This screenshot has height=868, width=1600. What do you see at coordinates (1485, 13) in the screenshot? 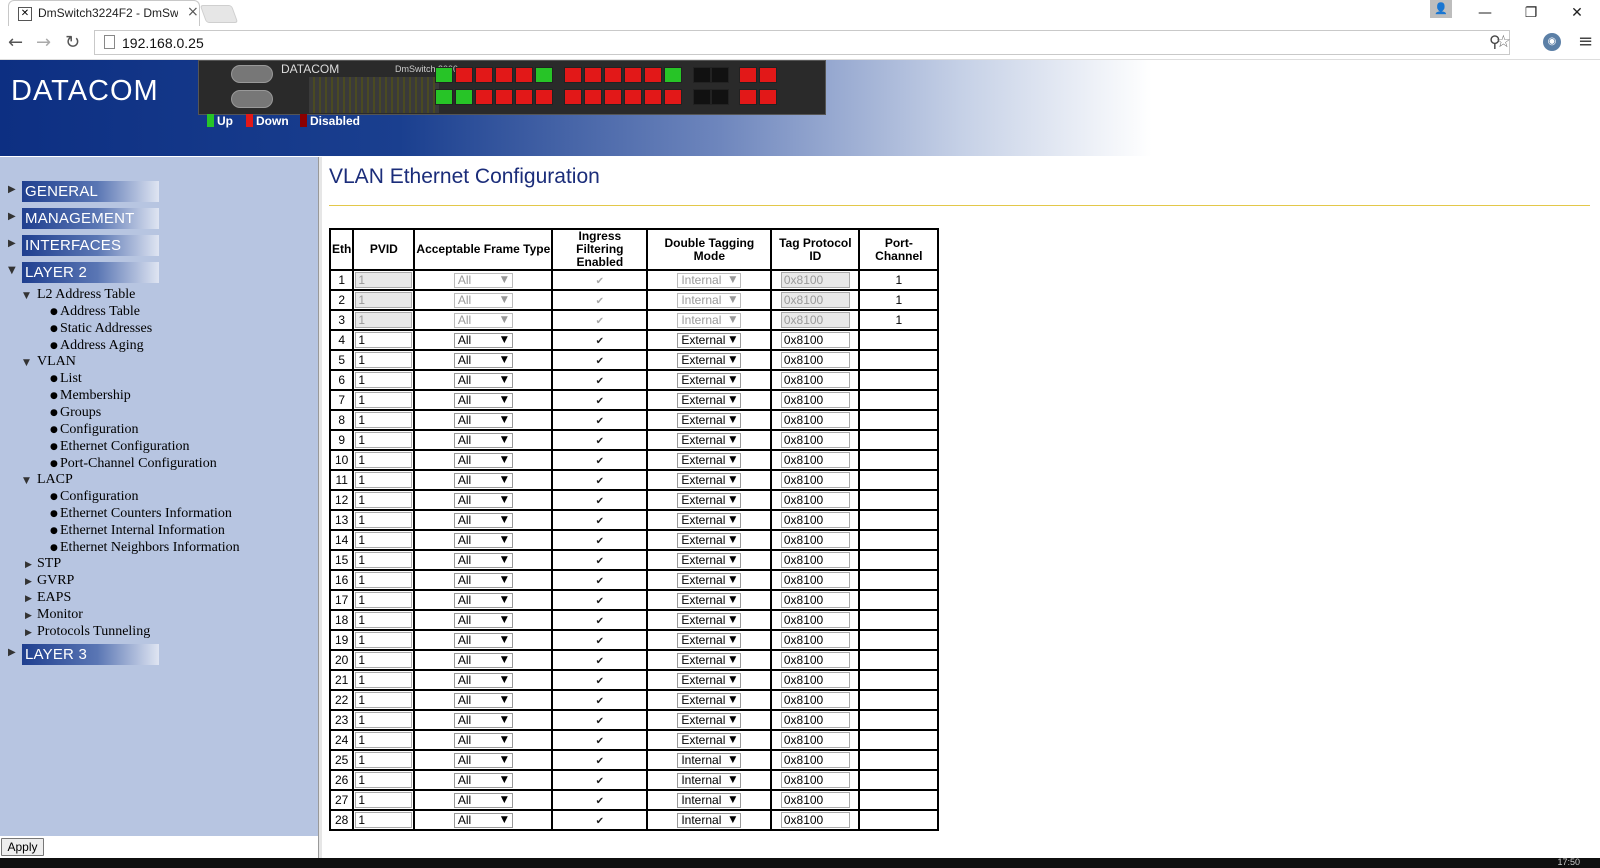
I see `minimize-button: —` at bounding box center [1485, 13].